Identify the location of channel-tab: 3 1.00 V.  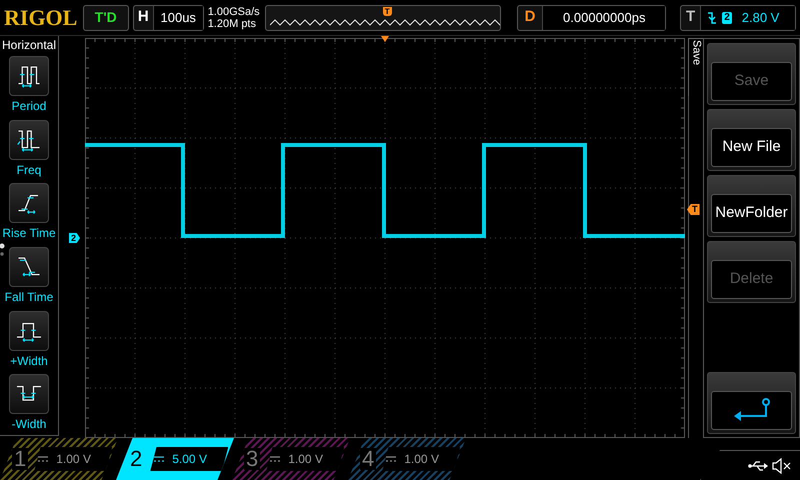
(291, 459).